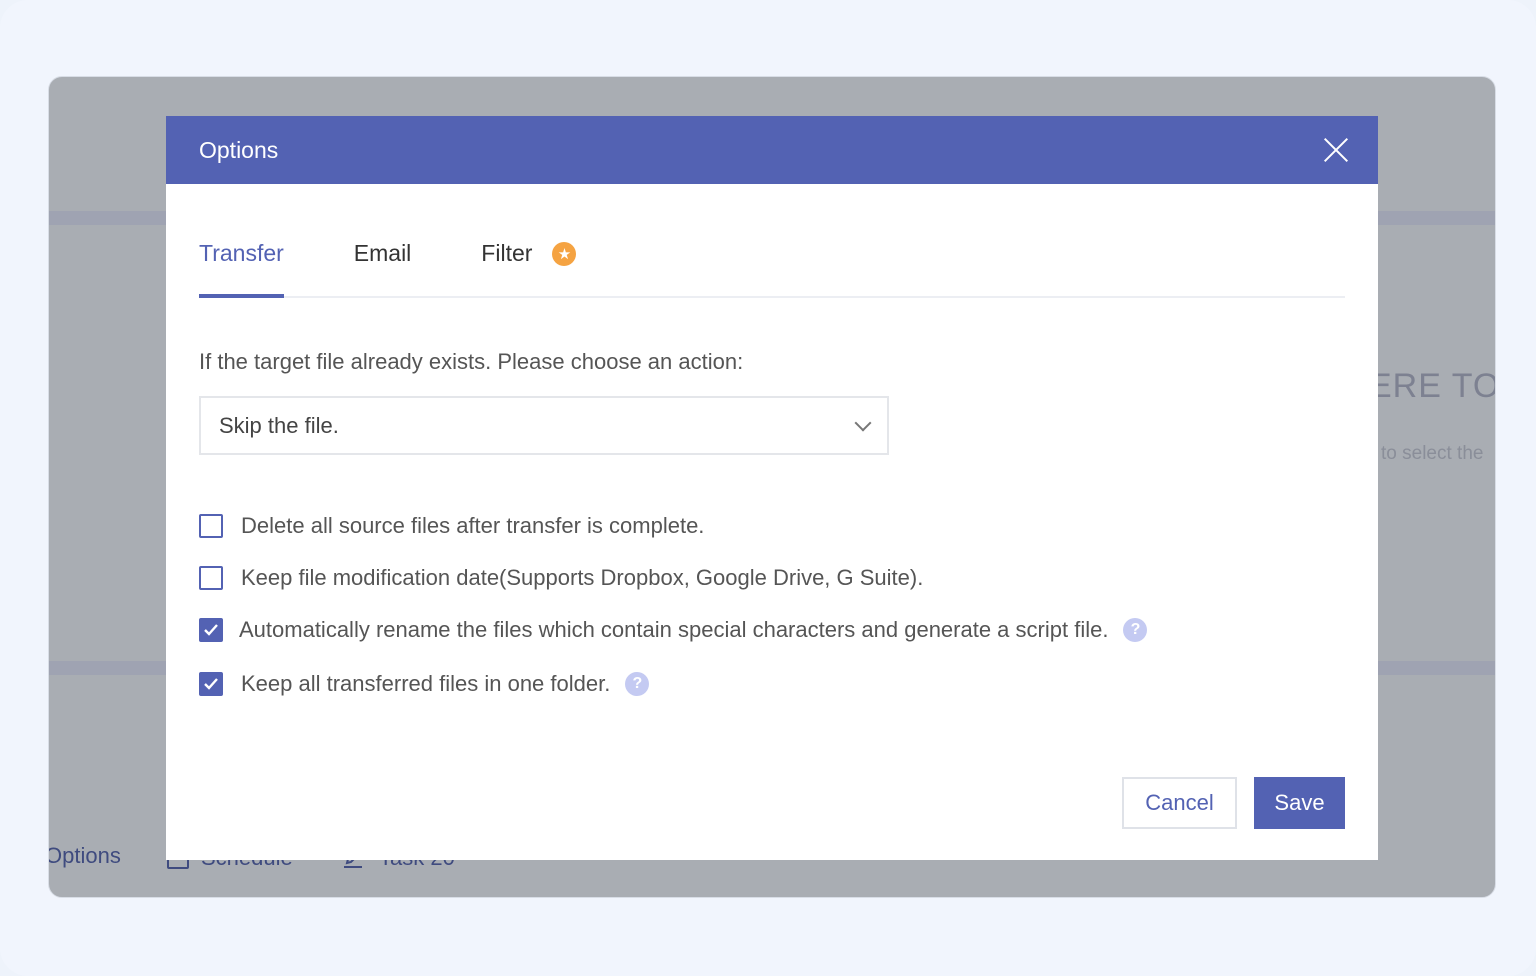 The image size is (1536, 976). Describe the element at coordinates (211, 630) in the screenshot. I see `checkbox-auto-rename` at that location.